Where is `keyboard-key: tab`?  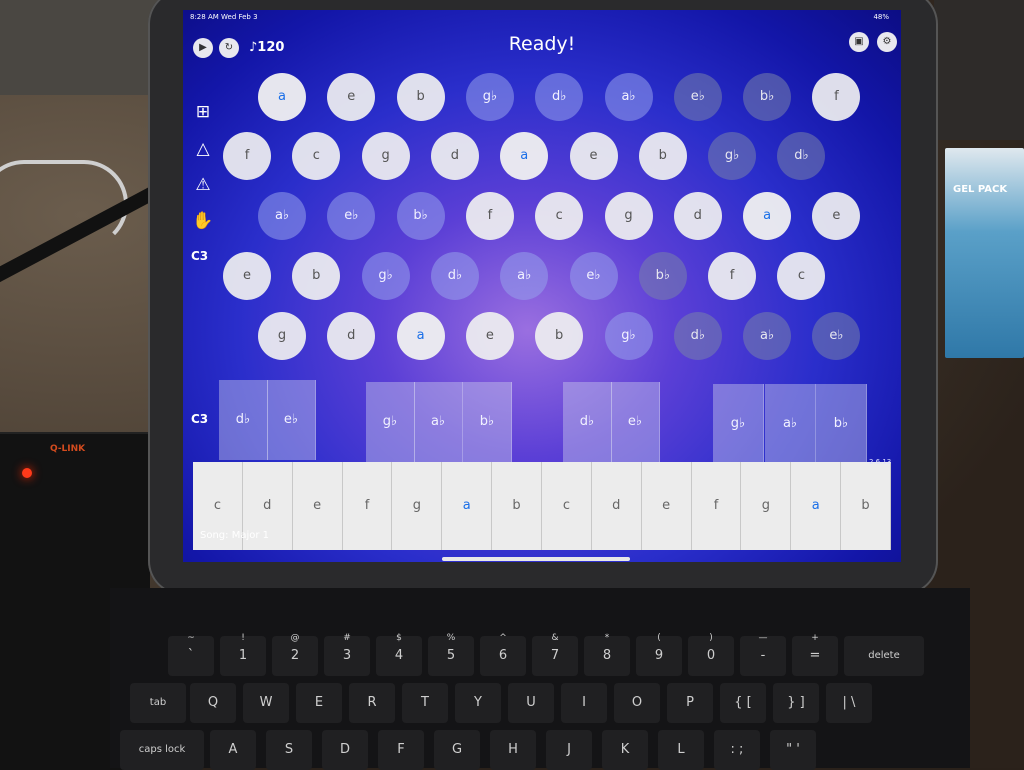 keyboard-key: tab is located at coordinates (158, 703).